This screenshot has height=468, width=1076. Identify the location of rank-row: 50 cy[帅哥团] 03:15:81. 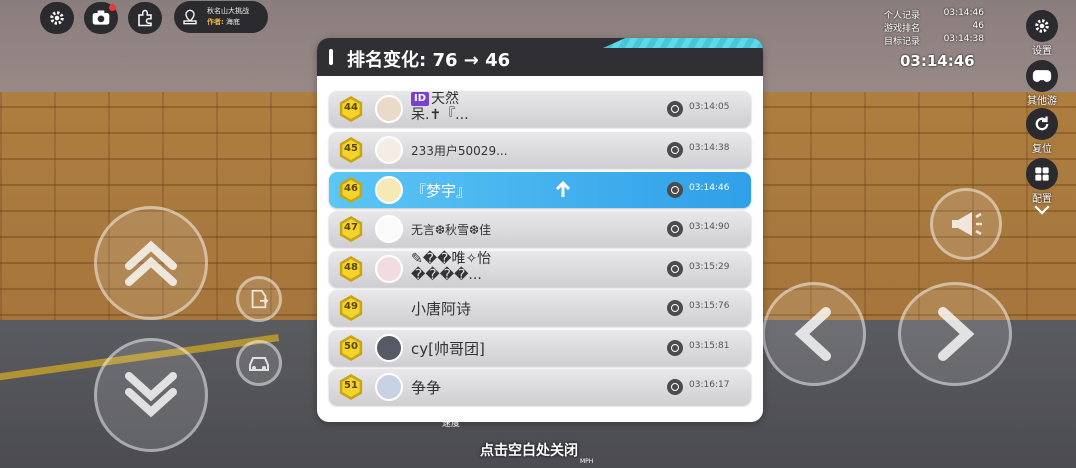
(540, 348).